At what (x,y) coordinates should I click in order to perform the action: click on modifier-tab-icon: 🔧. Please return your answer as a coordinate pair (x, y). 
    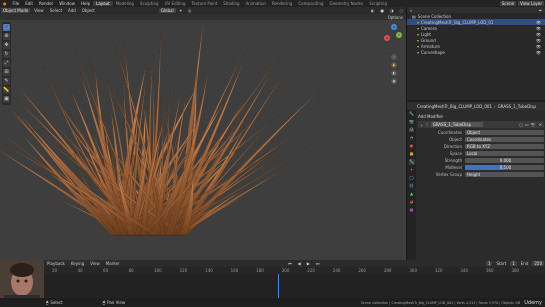
    Looking at the image, I should click on (411, 162).